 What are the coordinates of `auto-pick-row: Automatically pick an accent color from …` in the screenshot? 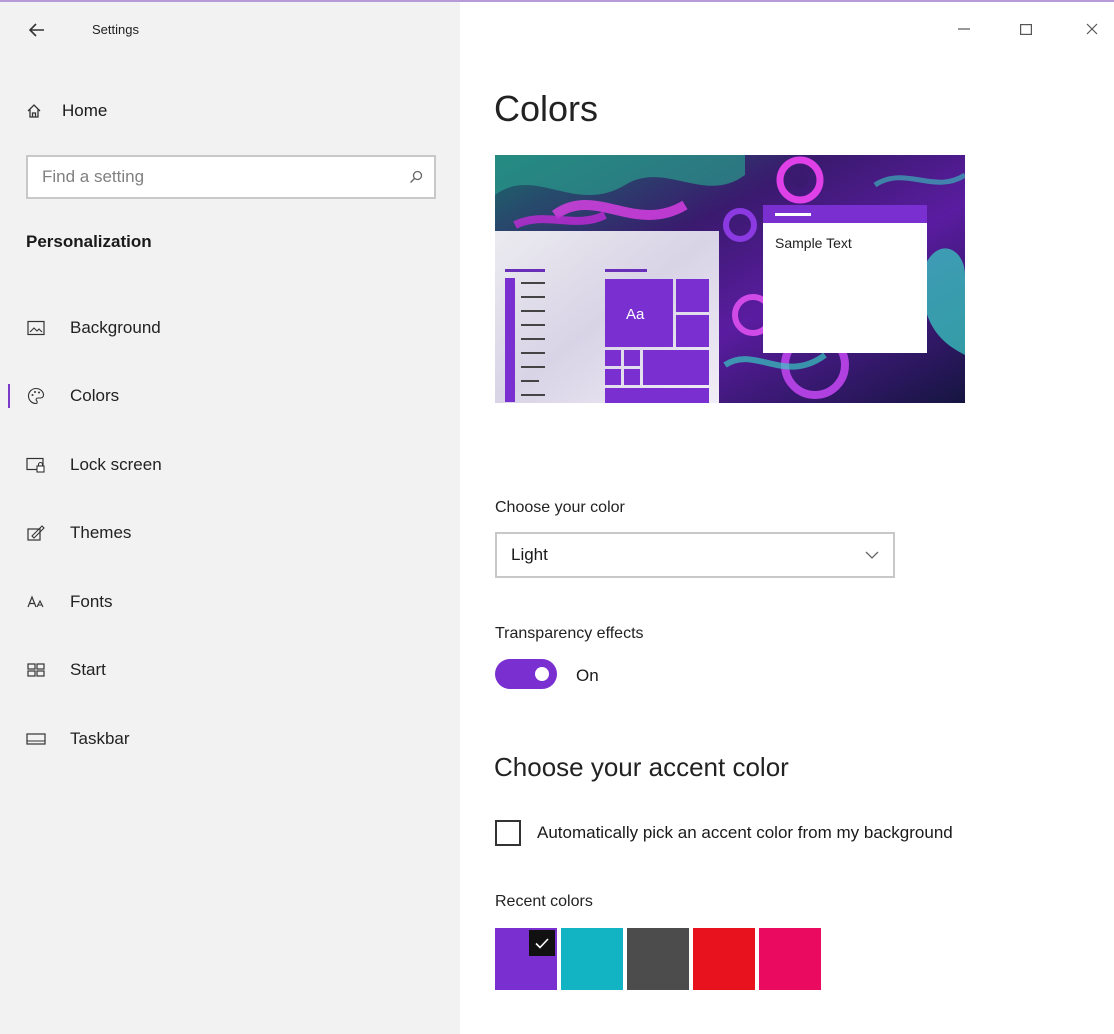 It's located at (724, 833).